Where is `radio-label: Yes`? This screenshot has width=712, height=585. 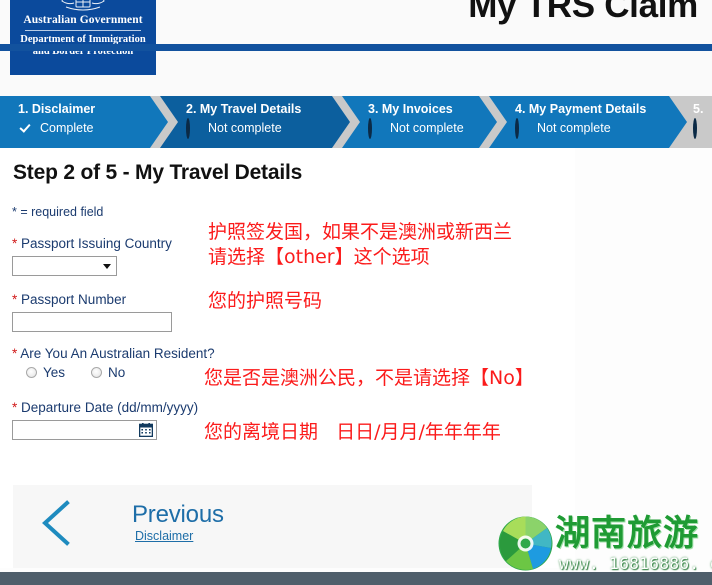 radio-label: Yes is located at coordinates (54, 372).